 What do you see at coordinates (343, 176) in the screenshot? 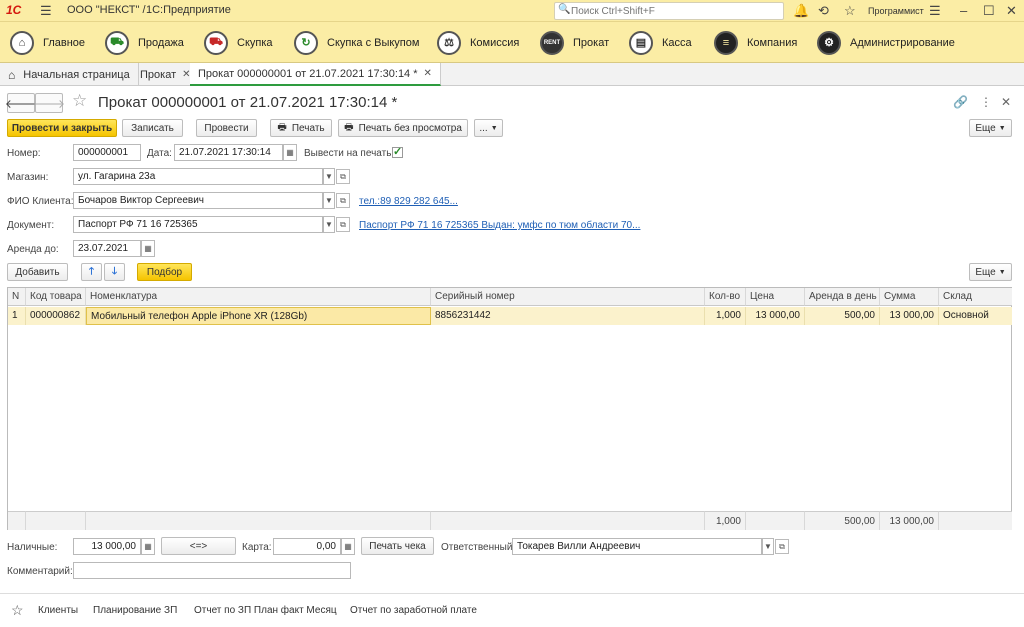
I see `store-open-icon: ⧉` at bounding box center [343, 176].